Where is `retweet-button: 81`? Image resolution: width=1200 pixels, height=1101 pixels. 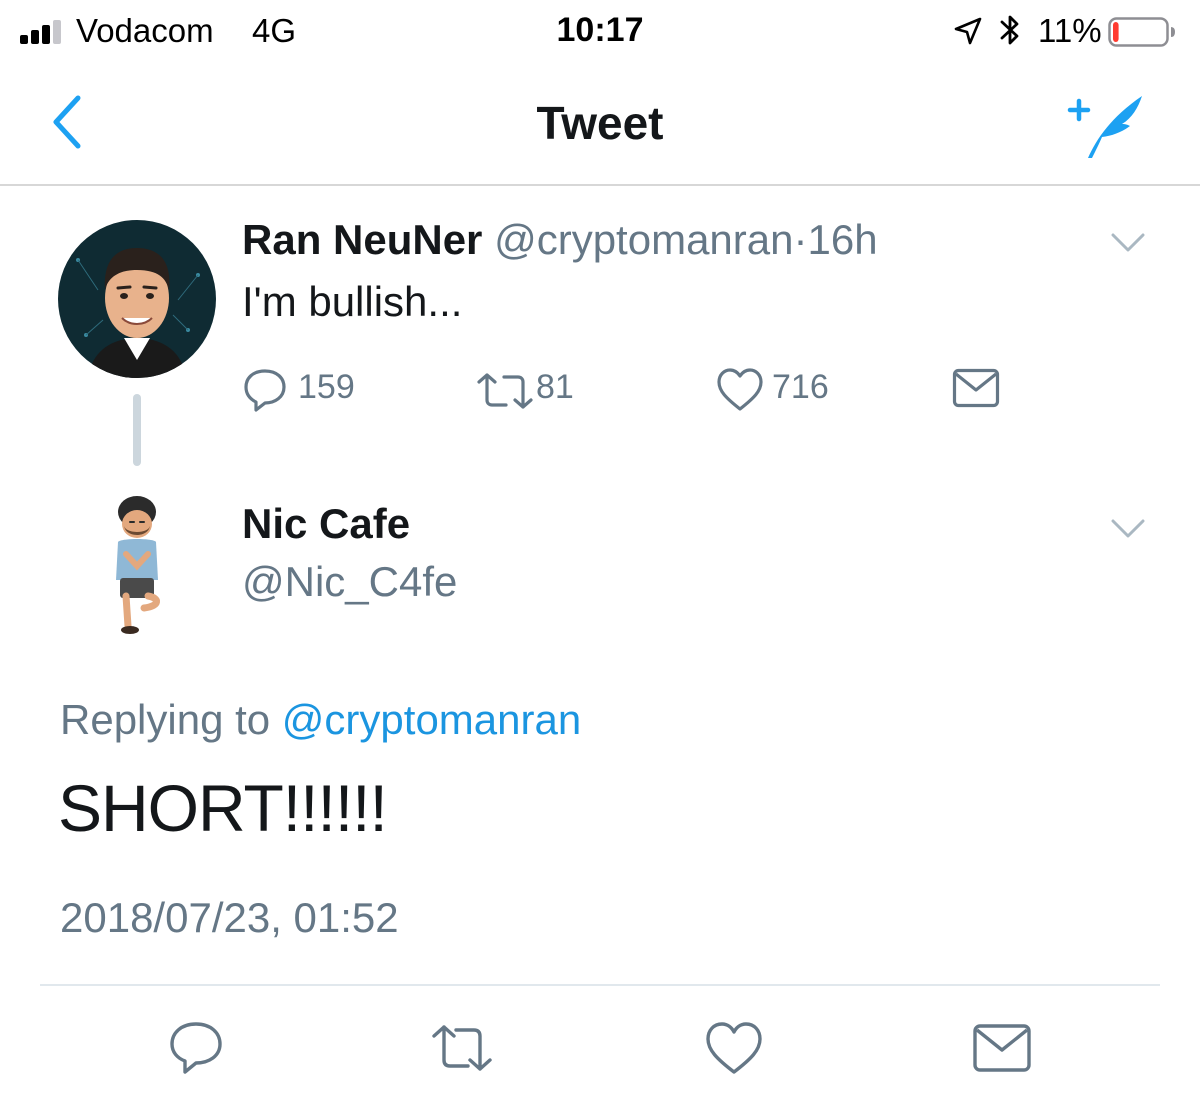
retweet-button: 81 is located at coordinates (531, 390).